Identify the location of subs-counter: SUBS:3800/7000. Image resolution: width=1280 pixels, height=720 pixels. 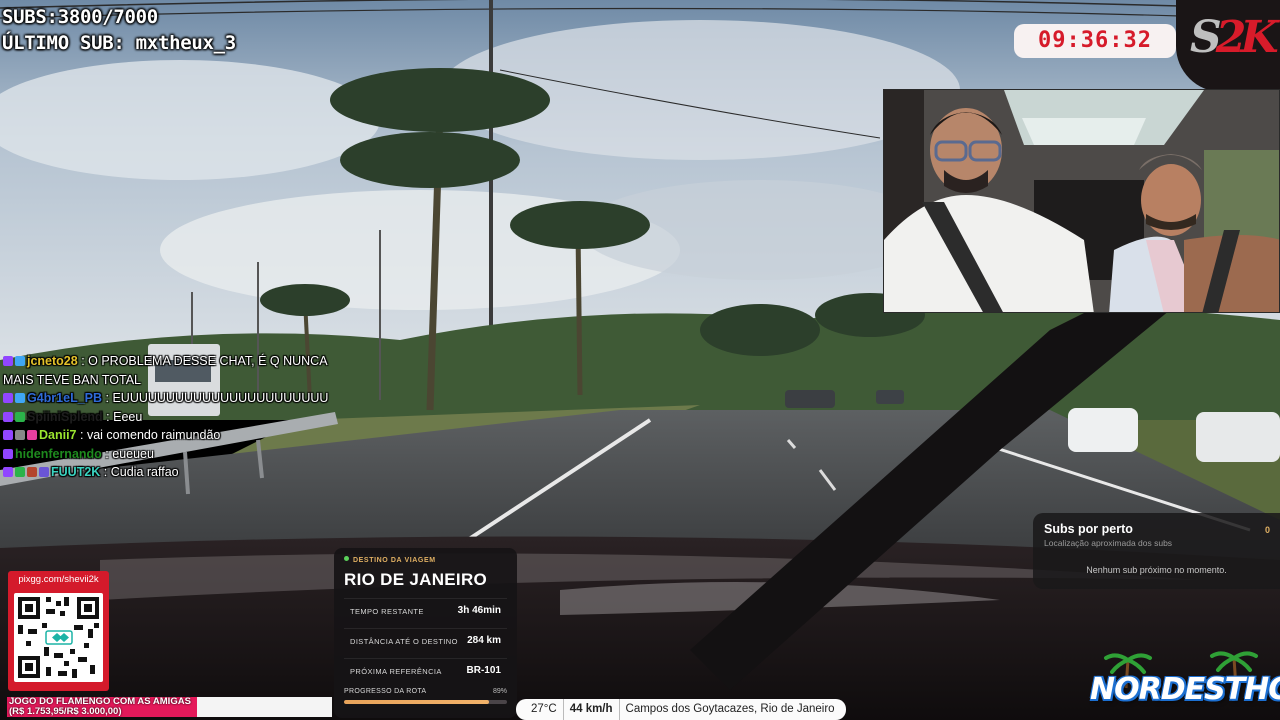
(80, 17).